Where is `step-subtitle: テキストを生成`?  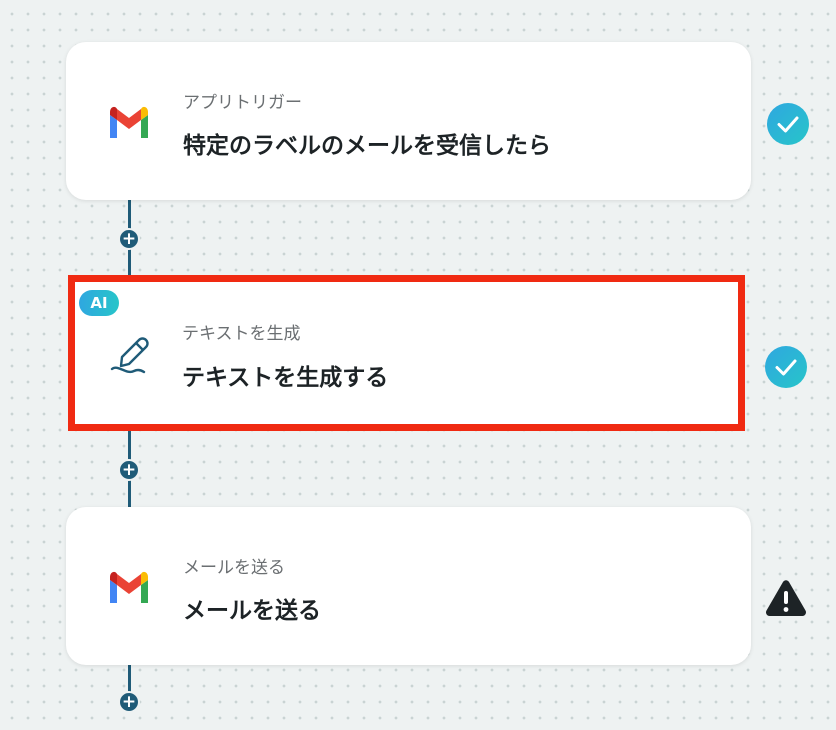
step-subtitle: テキストを生成 is located at coordinates (241, 334).